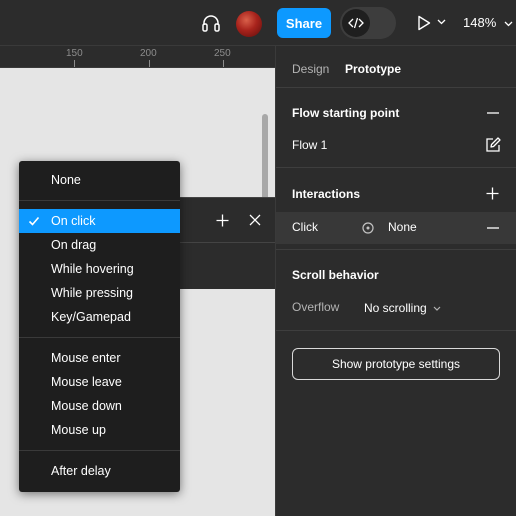 The image size is (516, 516). Describe the element at coordinates (74, 245) in the screenshot. I see `menu-item-label: On drag` at that location.